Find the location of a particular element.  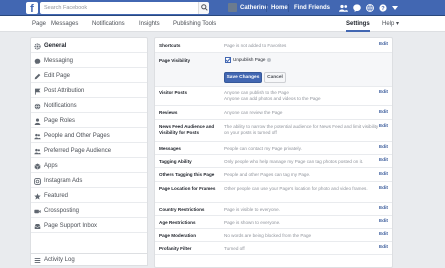

sidebar-item-apps: Apps is located at coordinates (89, 166).